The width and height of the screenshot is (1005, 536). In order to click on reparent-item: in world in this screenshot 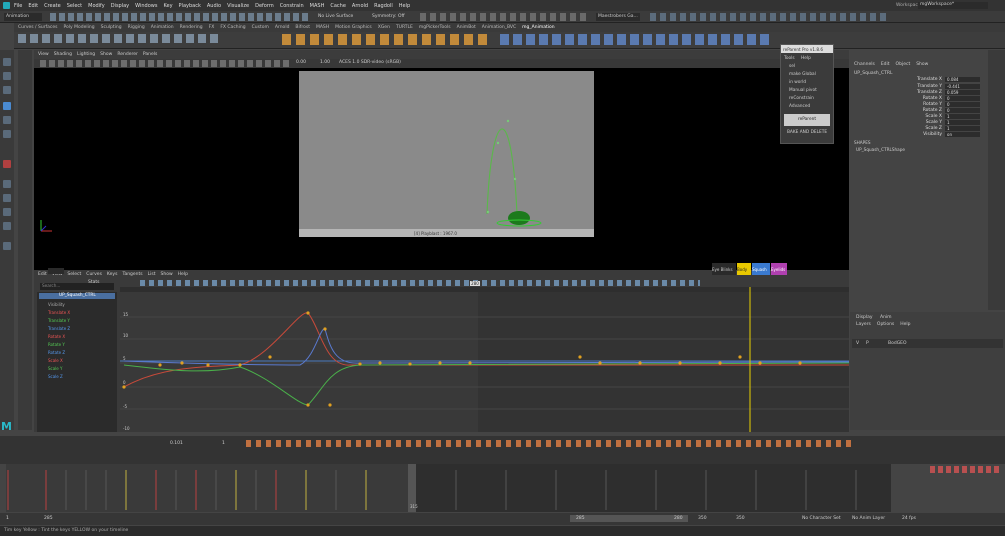, I will do `click(797, 82)`.